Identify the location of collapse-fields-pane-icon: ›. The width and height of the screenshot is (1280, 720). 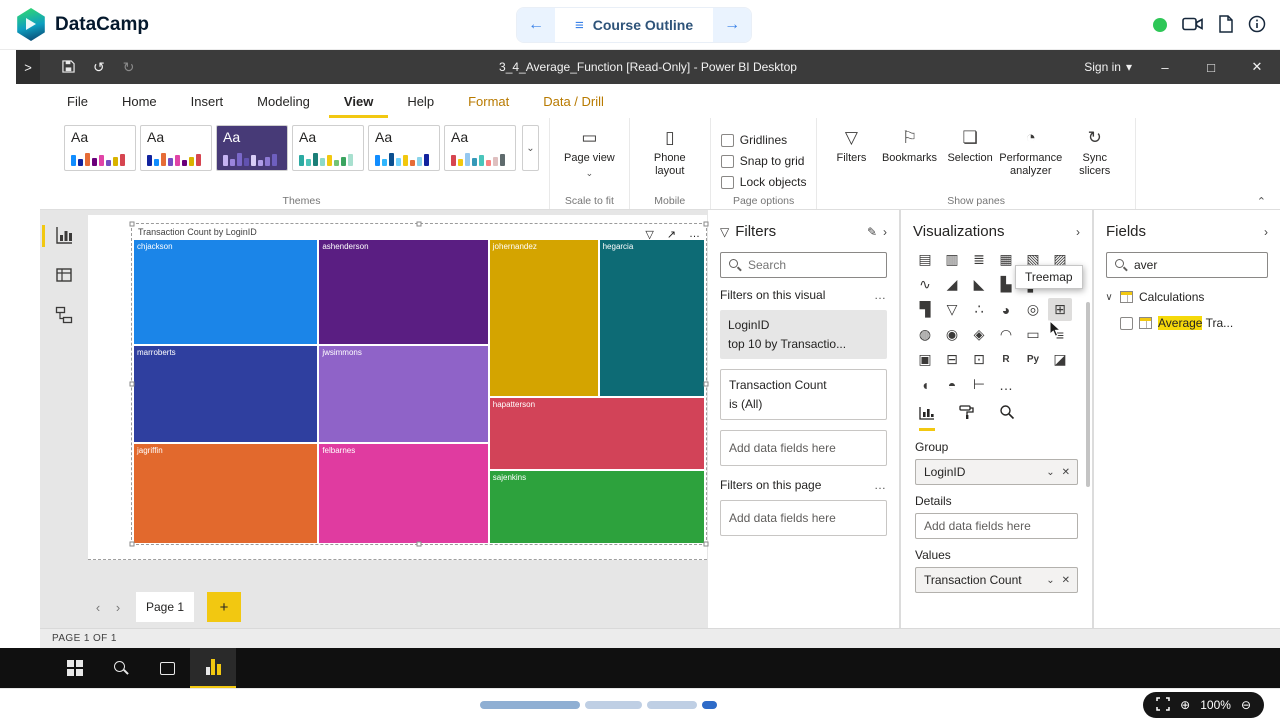
(1266, 232).